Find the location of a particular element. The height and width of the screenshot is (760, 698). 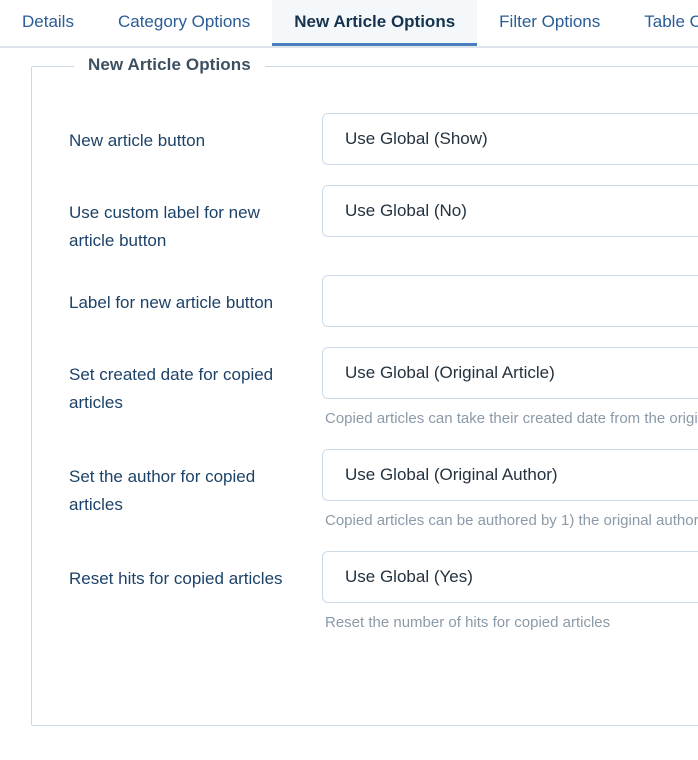

input-label-for-new-article-button is located at coordinates (510, 301).